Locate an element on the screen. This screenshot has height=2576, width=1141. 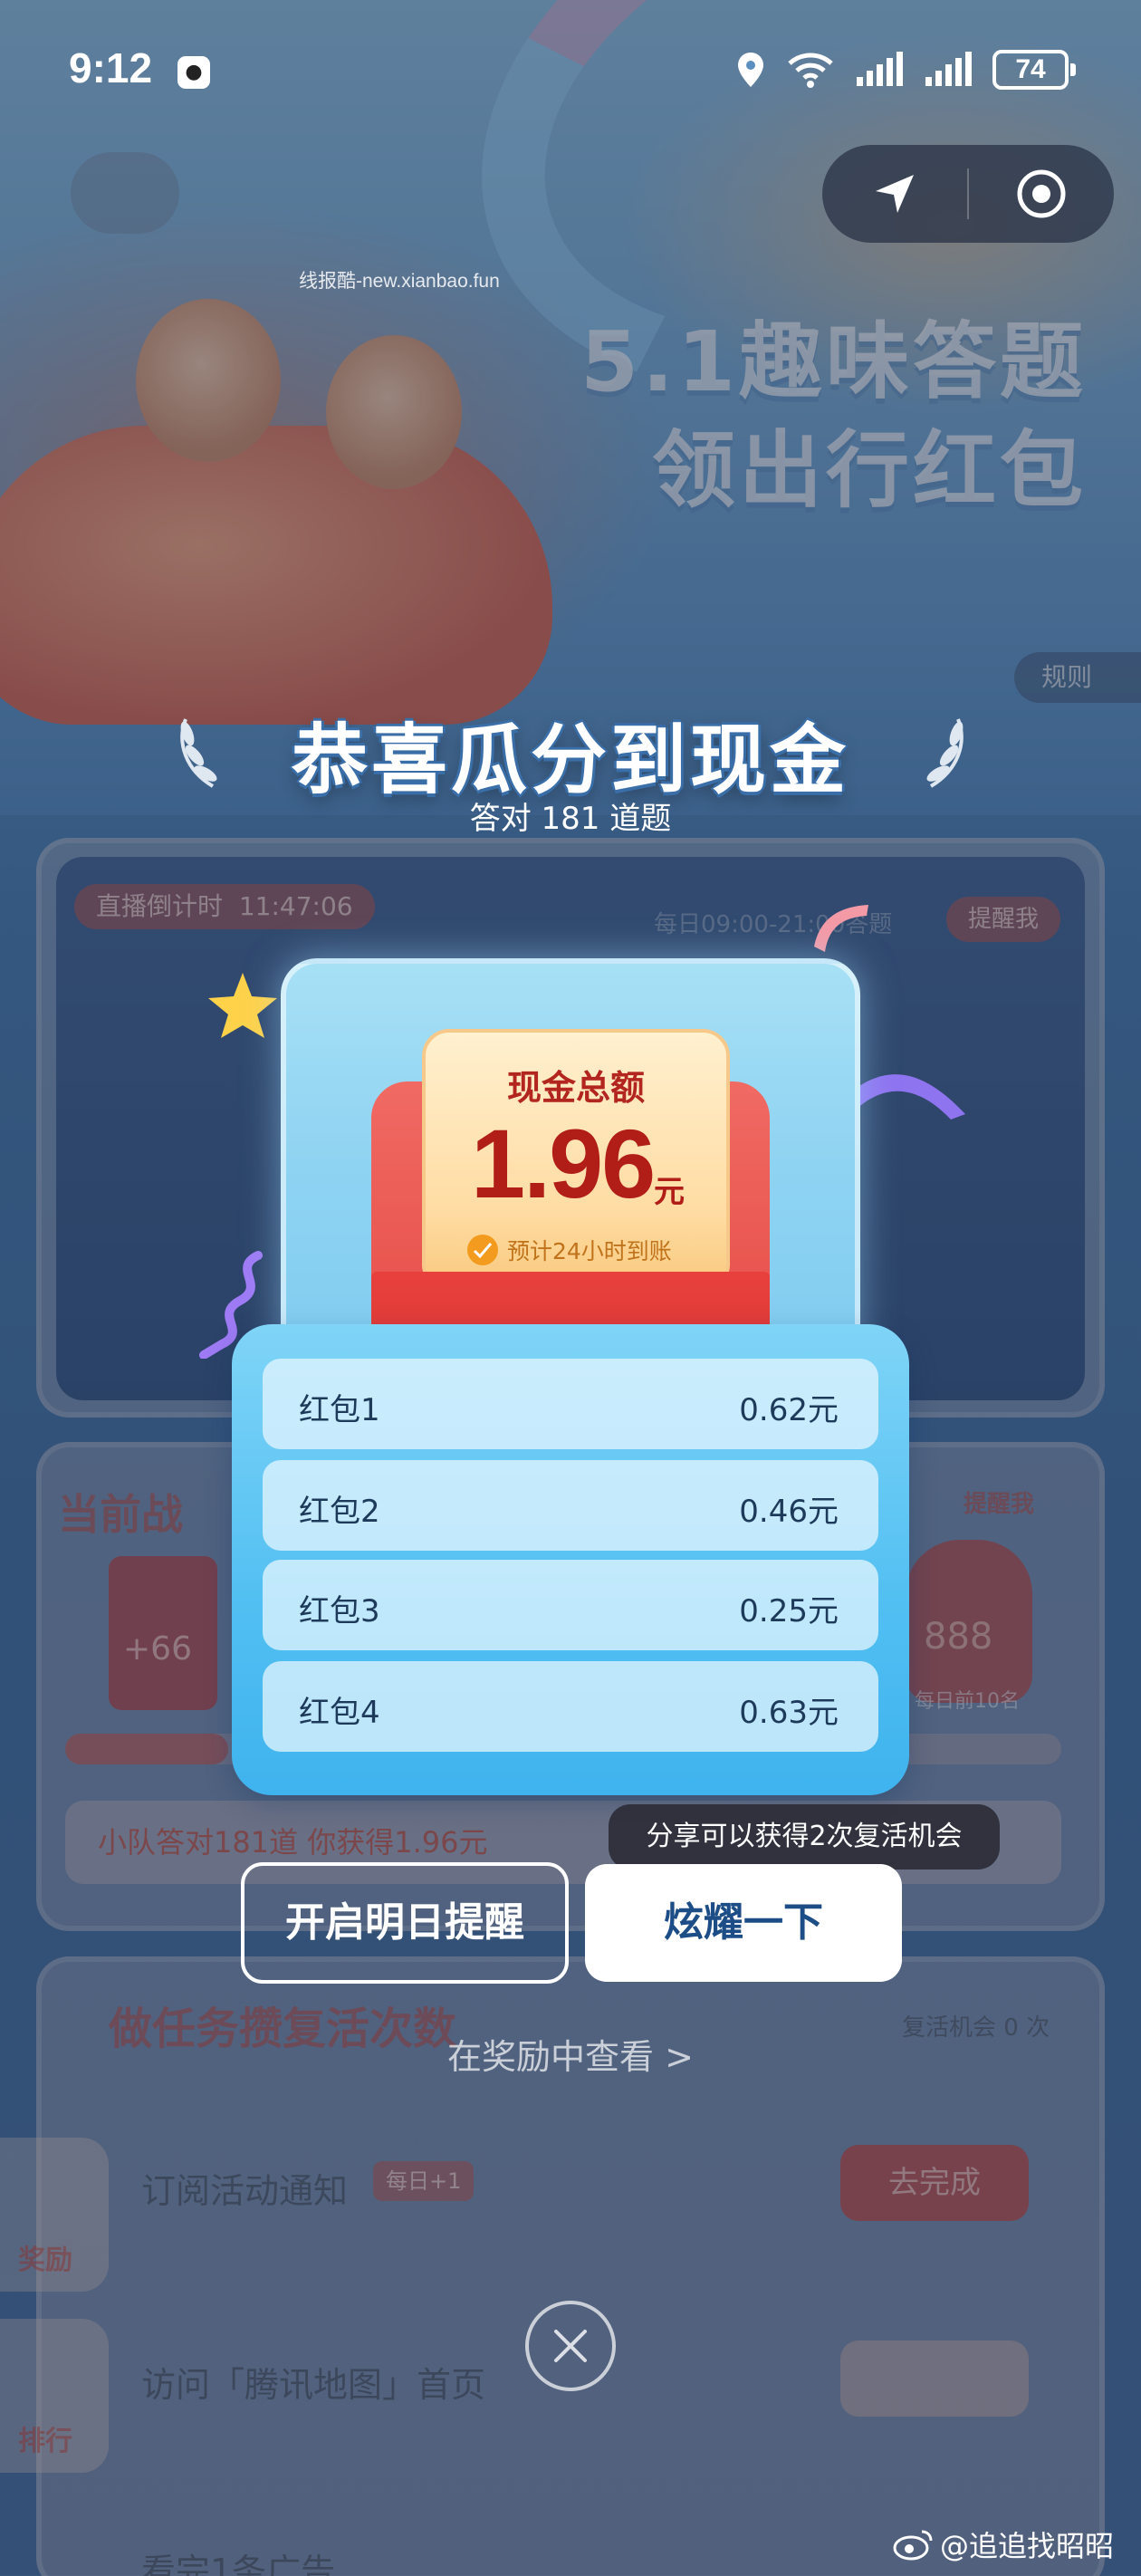
navigate-arrow-icon is located at coordinates (894, 194).